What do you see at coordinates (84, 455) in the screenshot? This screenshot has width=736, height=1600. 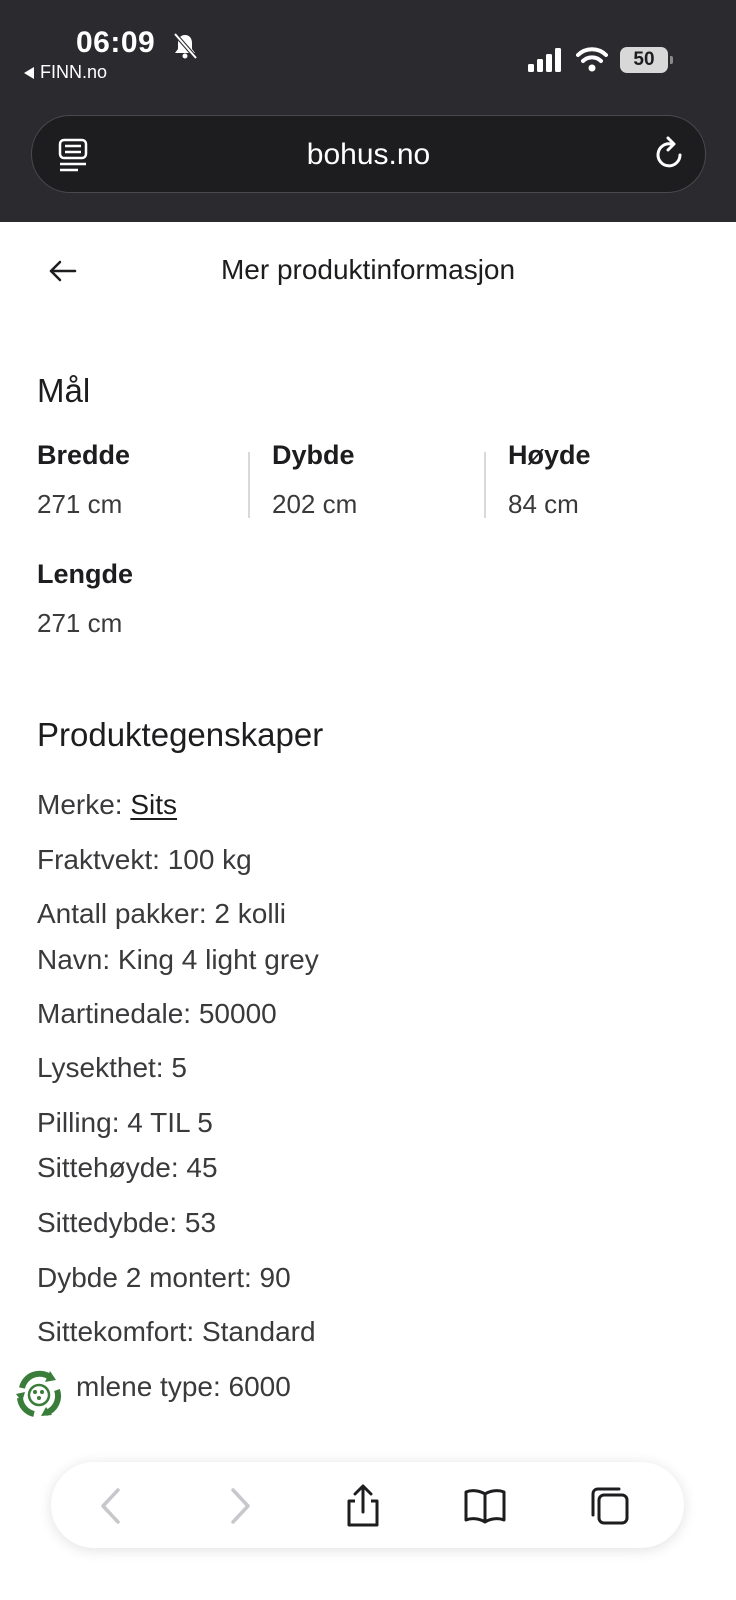 I see `dimension-label: Bredde` at bounding box center [84, 455].